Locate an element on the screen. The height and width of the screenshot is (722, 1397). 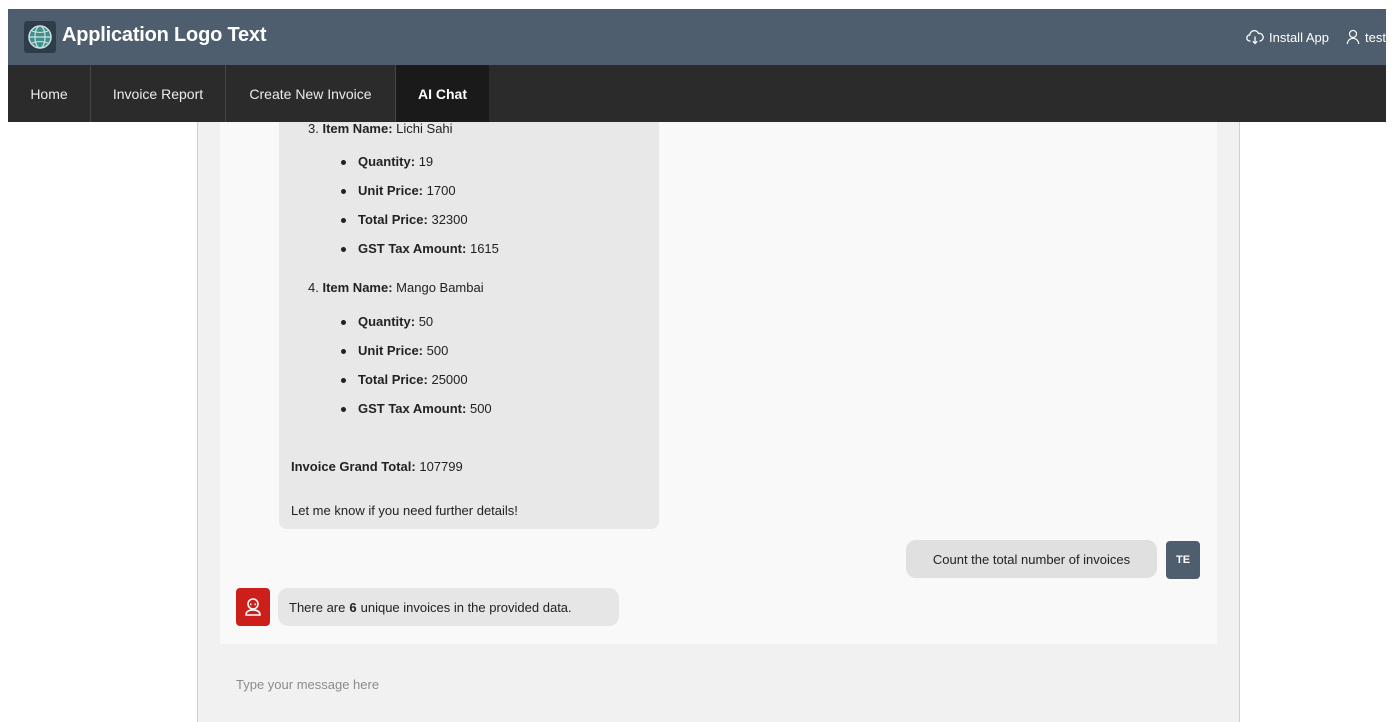
nav-item-create-new-invoice: Create New Invoice is located at coordinates (311, 93).